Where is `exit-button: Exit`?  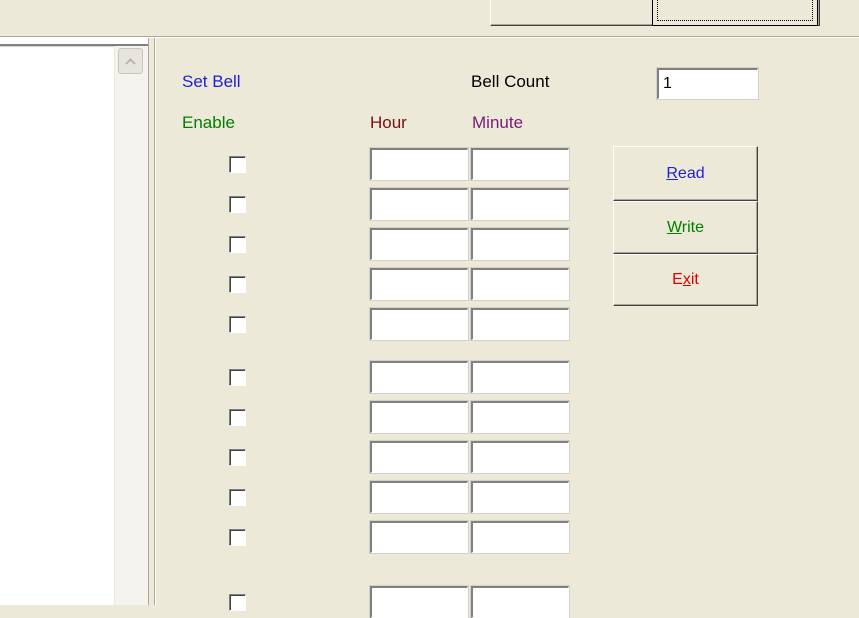
exit-button: Exit is located at coordinates (685, 280).